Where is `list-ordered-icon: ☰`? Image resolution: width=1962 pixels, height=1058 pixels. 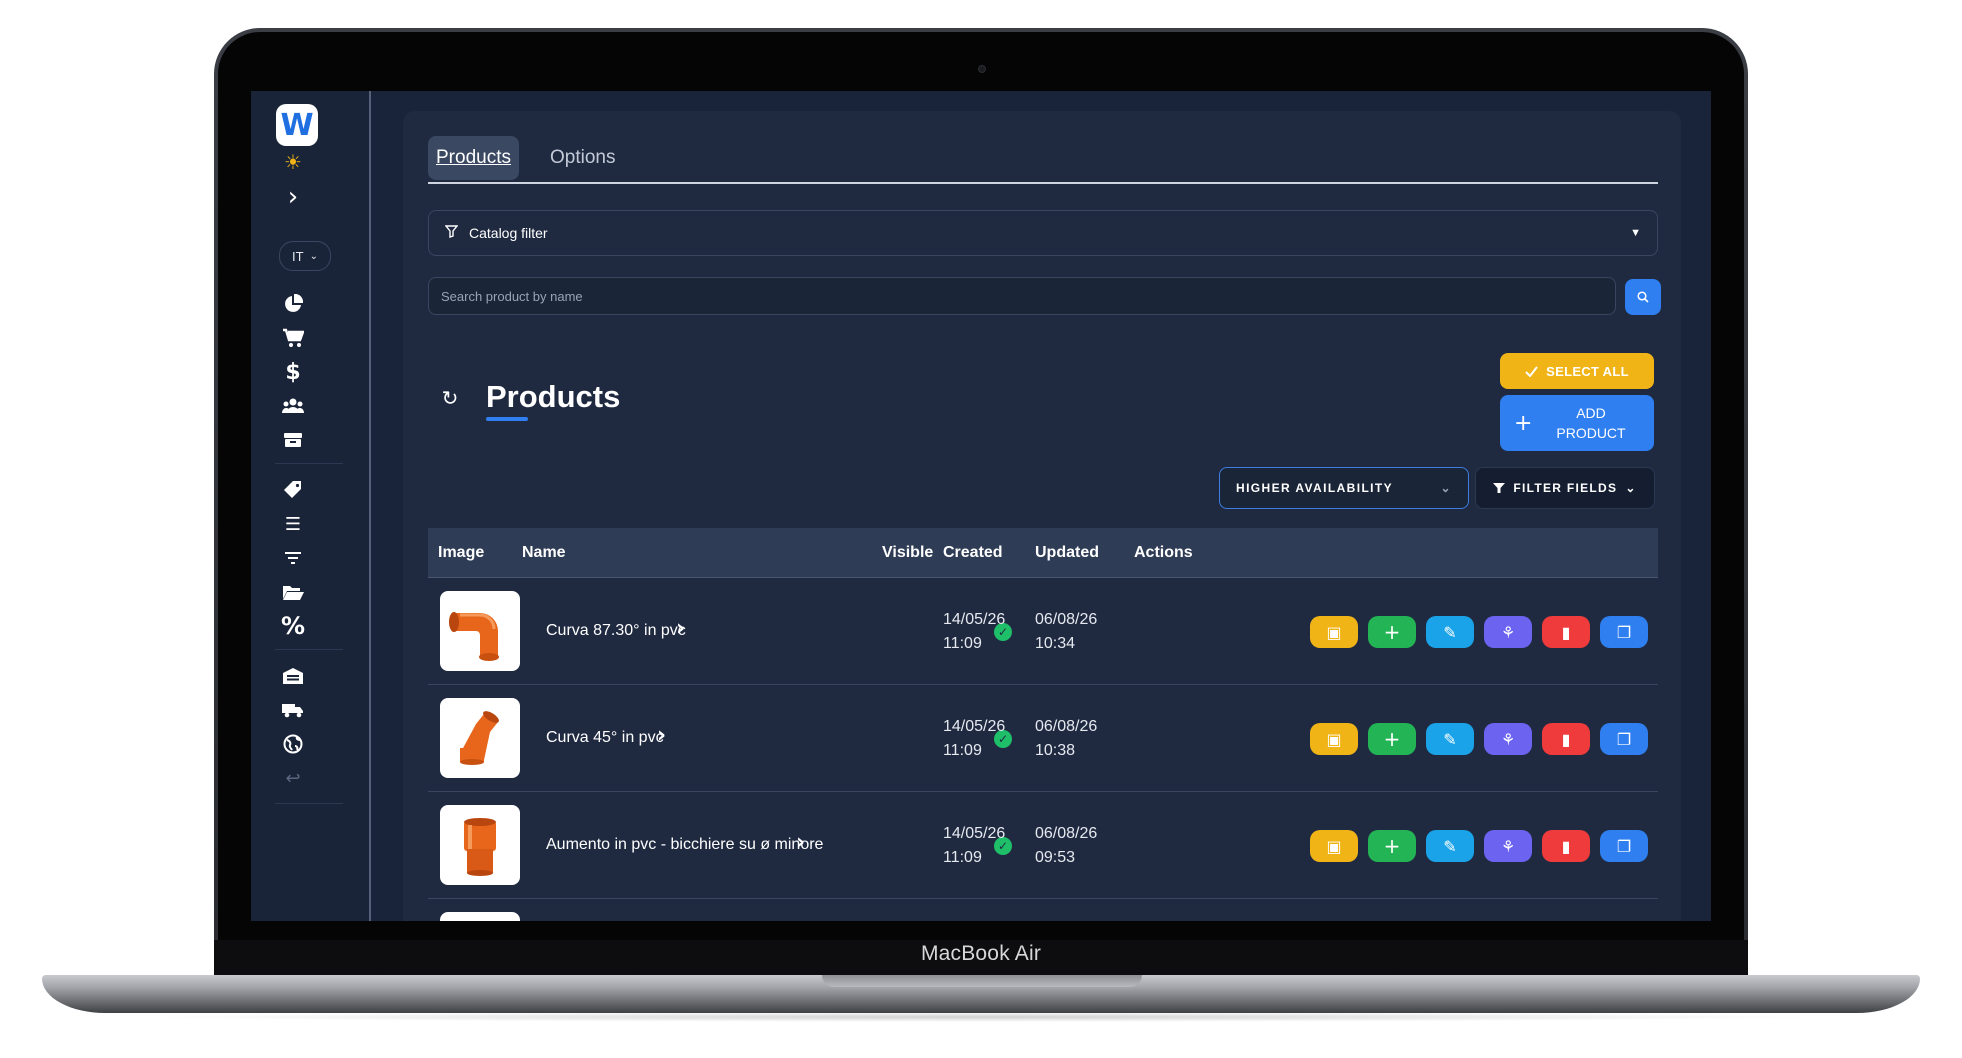 list-ordered-icon: ☰ is located at coordinates (293, 524).